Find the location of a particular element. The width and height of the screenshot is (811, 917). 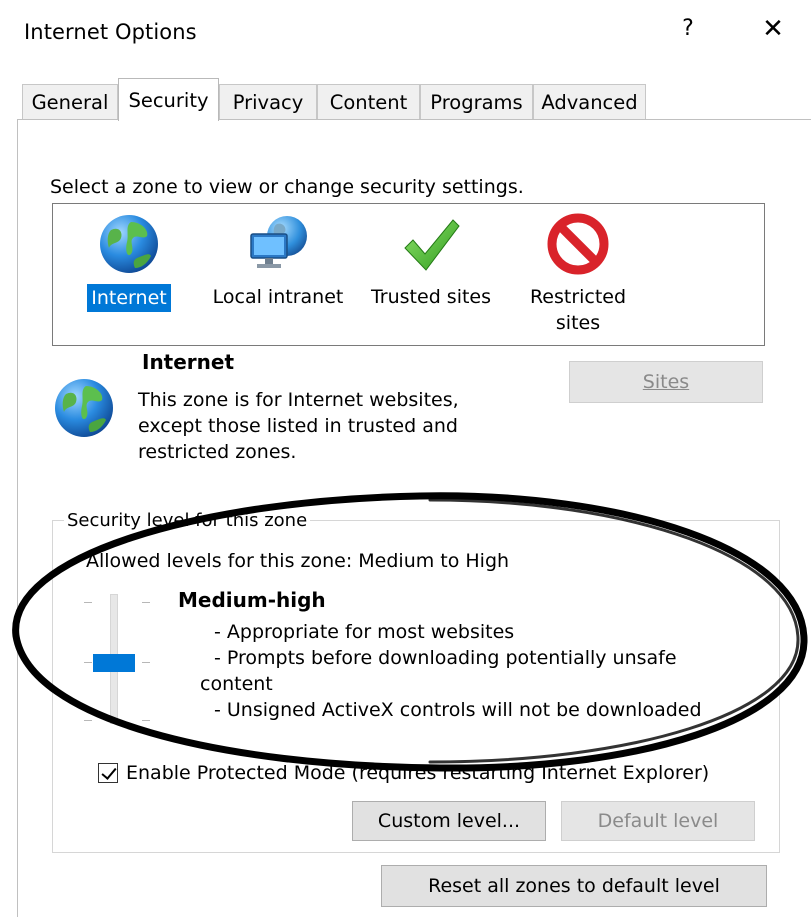

zone-restricted-sites: Restricted sites is located at coordinates (578, 274).